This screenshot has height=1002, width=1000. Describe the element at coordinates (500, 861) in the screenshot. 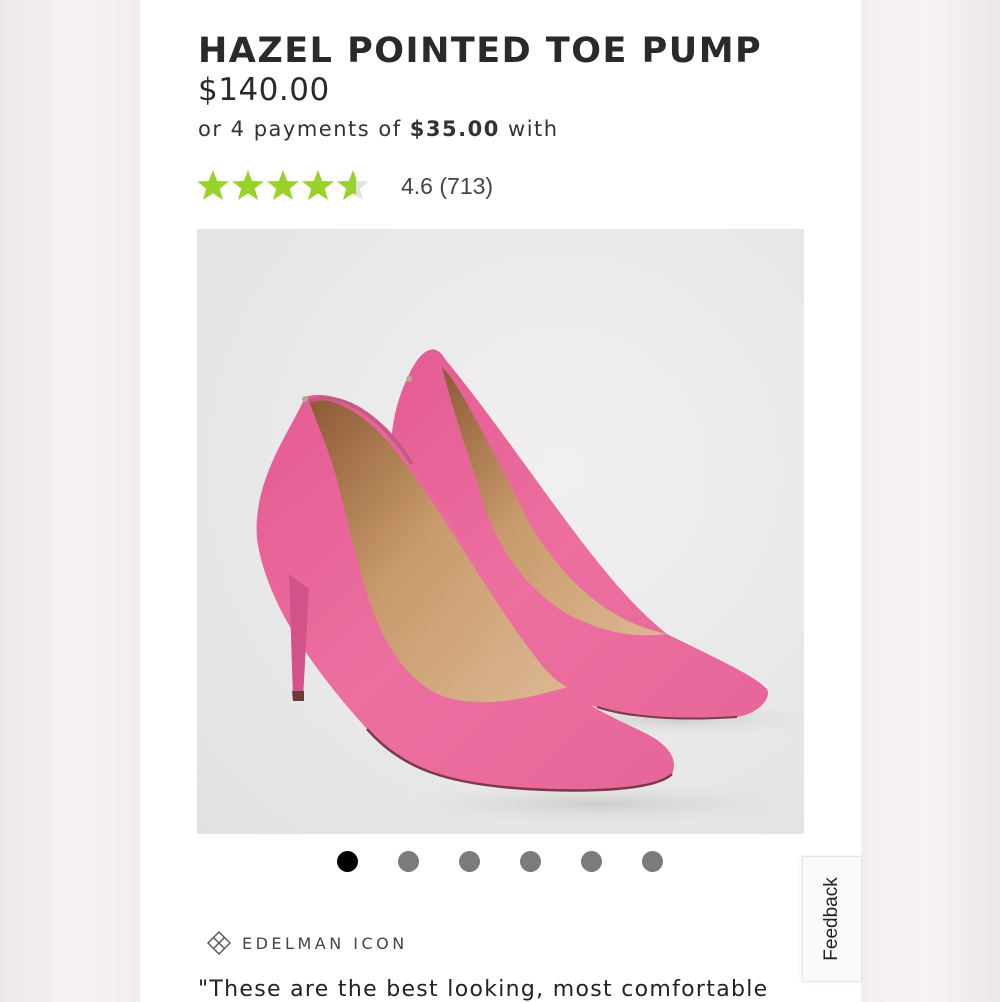

I see `image-carousel-dots` at that location.